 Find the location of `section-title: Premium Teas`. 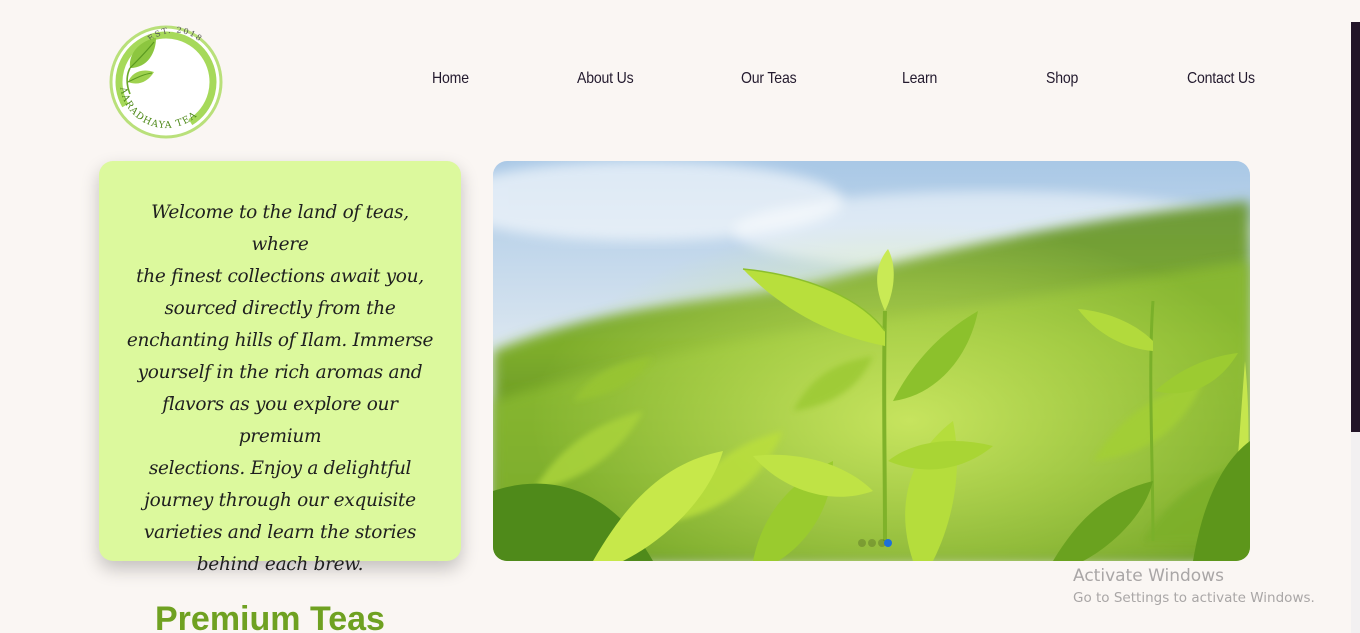

section-title: Premium Teas is located at coordinates (270, 616).